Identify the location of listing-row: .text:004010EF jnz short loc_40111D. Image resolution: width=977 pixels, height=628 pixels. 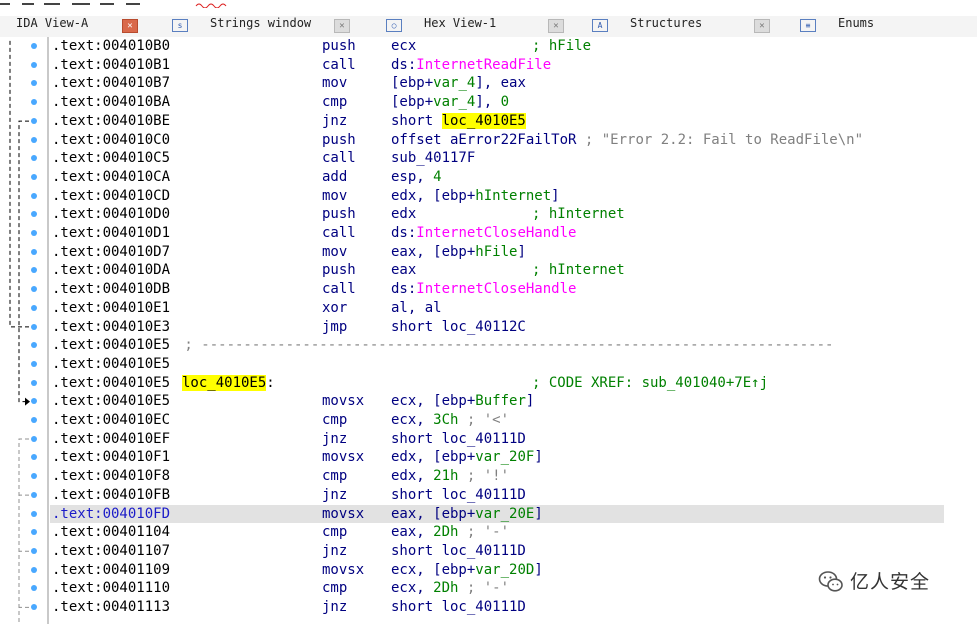
(497, 439).